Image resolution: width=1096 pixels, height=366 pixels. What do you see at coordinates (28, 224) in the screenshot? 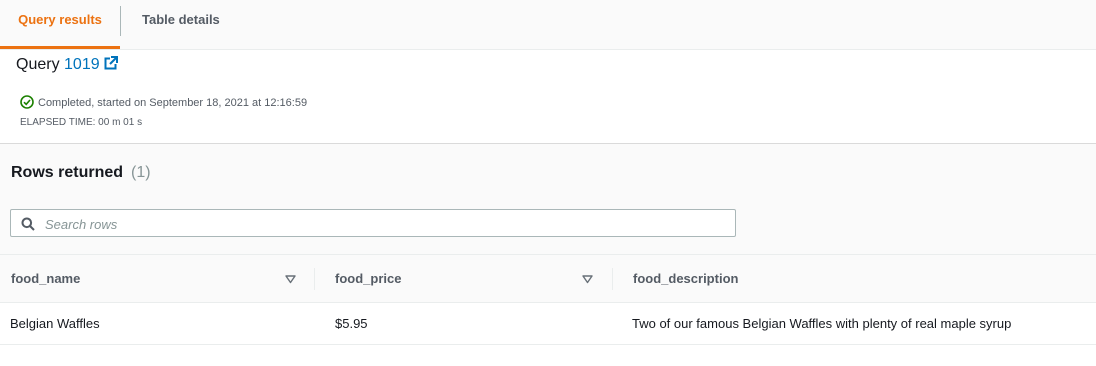
I see `search-icon` at bounding box center [28, 224].